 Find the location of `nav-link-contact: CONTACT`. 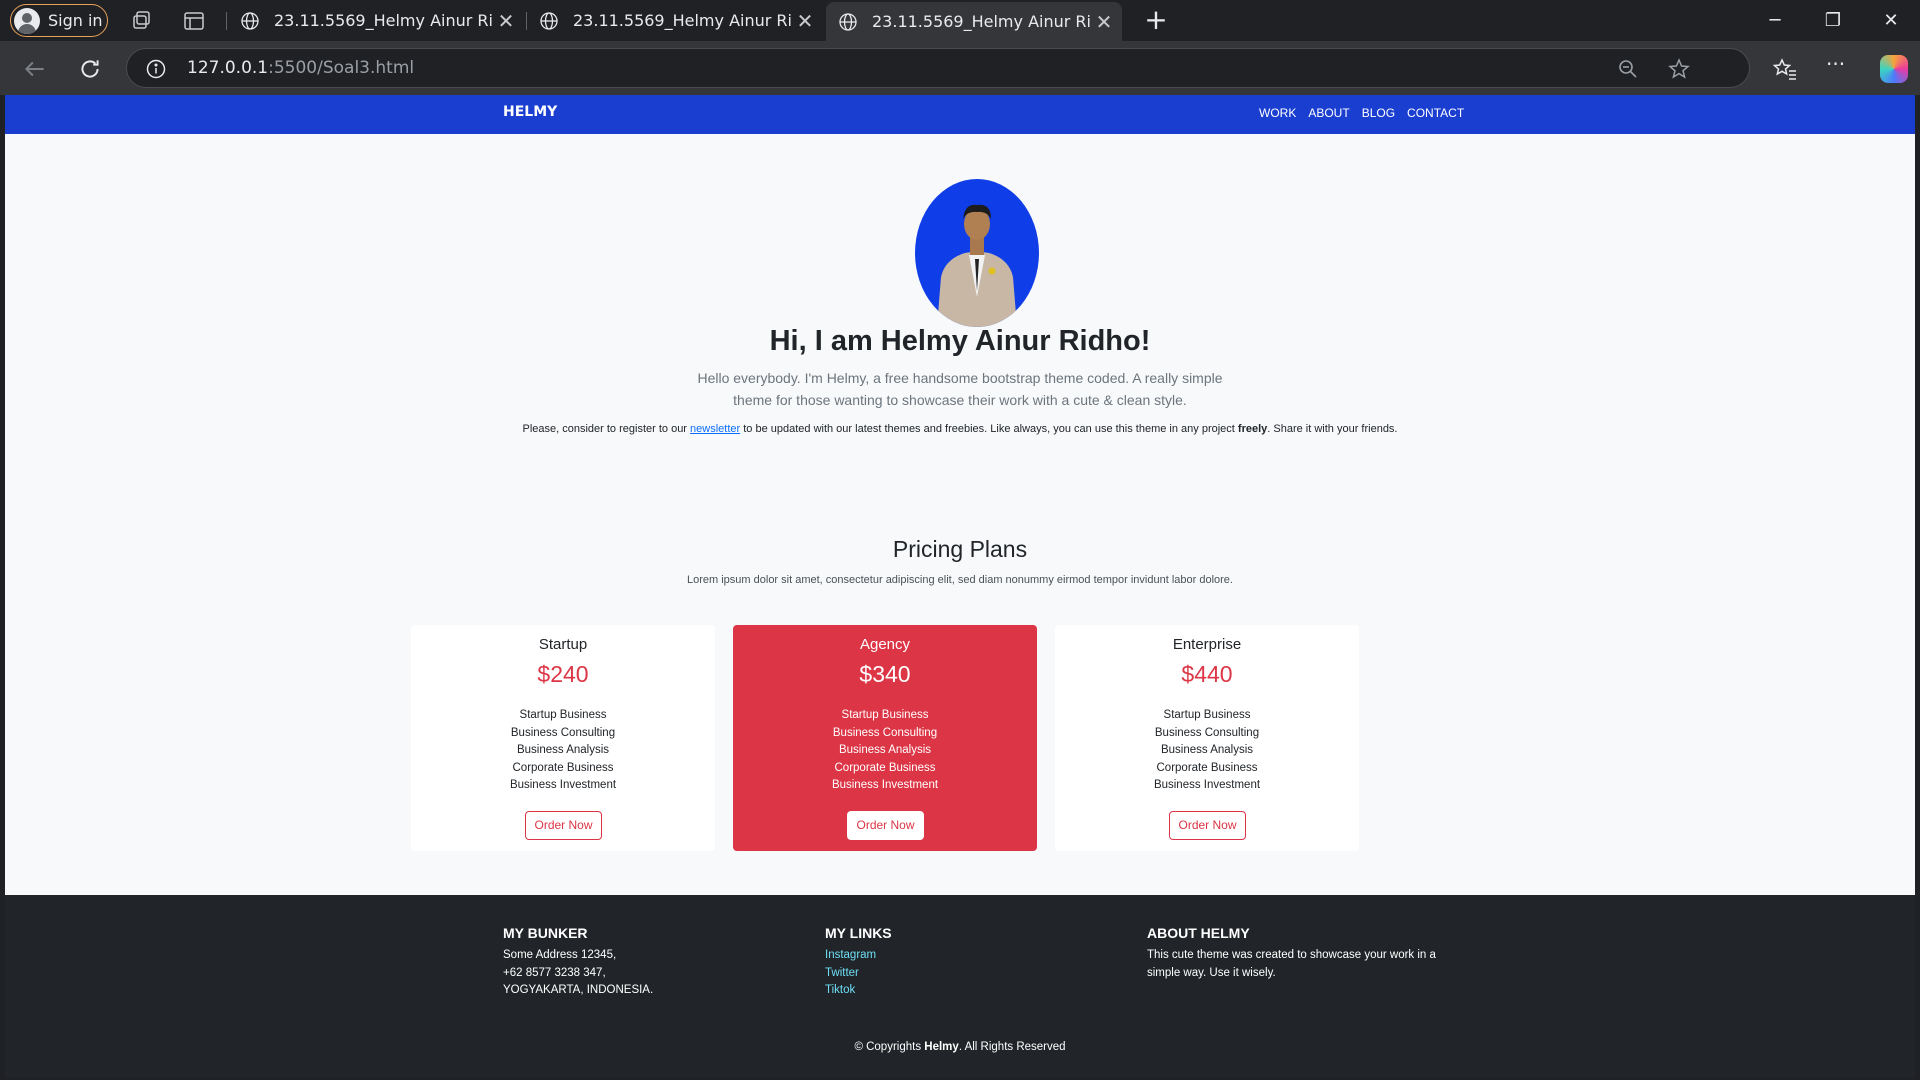

nav-link-contact: CONTACT is located at coordinates (1435, 113).